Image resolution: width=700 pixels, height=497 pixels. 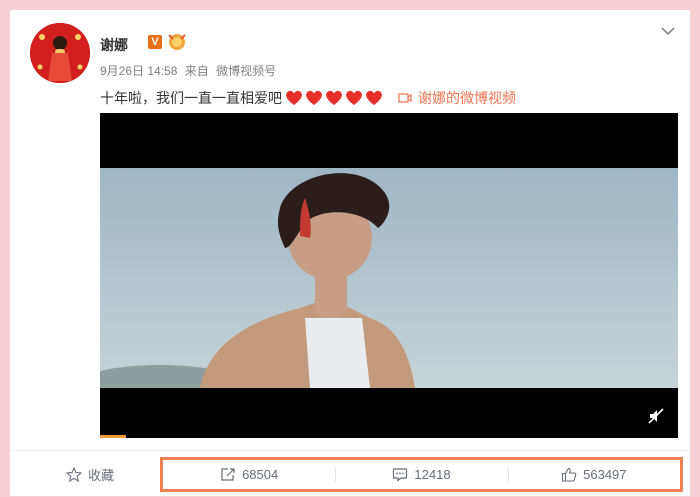 I want to click on post-meta: 9月26日 14:58 来自 微博视频号, so click(x=190, y=70).